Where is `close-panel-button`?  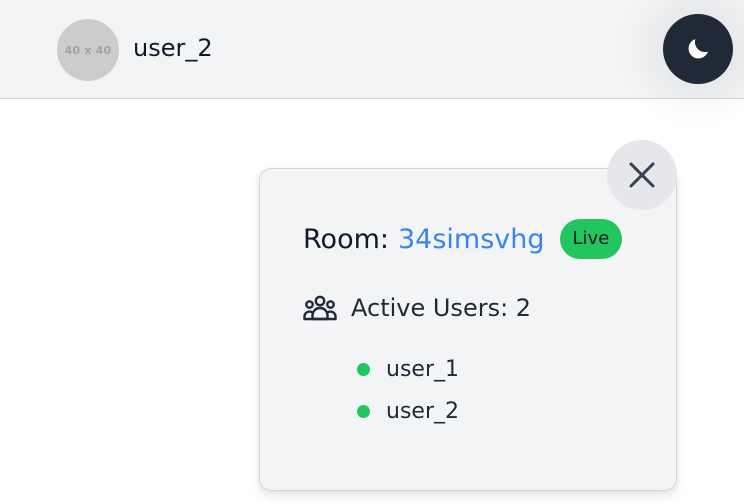
close-panel-button is located at coordinates (642, 175).